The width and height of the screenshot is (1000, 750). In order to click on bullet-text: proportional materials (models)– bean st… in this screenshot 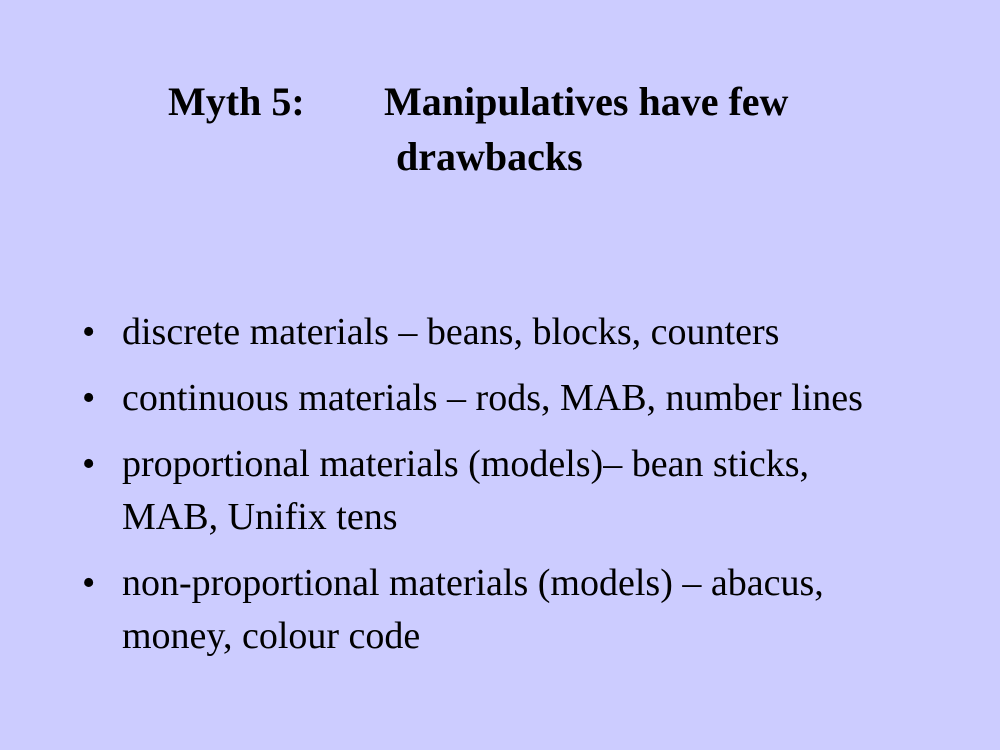, I will do `click(465, 490)`.